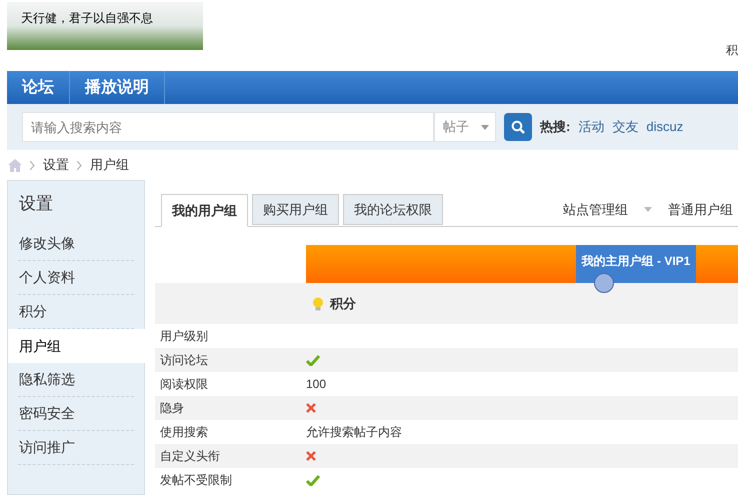 Image resolution: width=738 pixels, height=495 pixels. What do you see at coordinates (184, 432) in the screenshot?
I see `row-label: 使用搜索` at bounding box center [184, 432].